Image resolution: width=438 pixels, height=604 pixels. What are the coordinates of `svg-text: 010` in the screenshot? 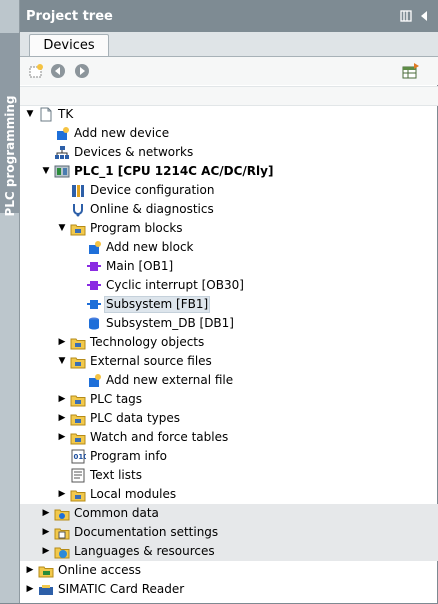 It's located at (80, 457).